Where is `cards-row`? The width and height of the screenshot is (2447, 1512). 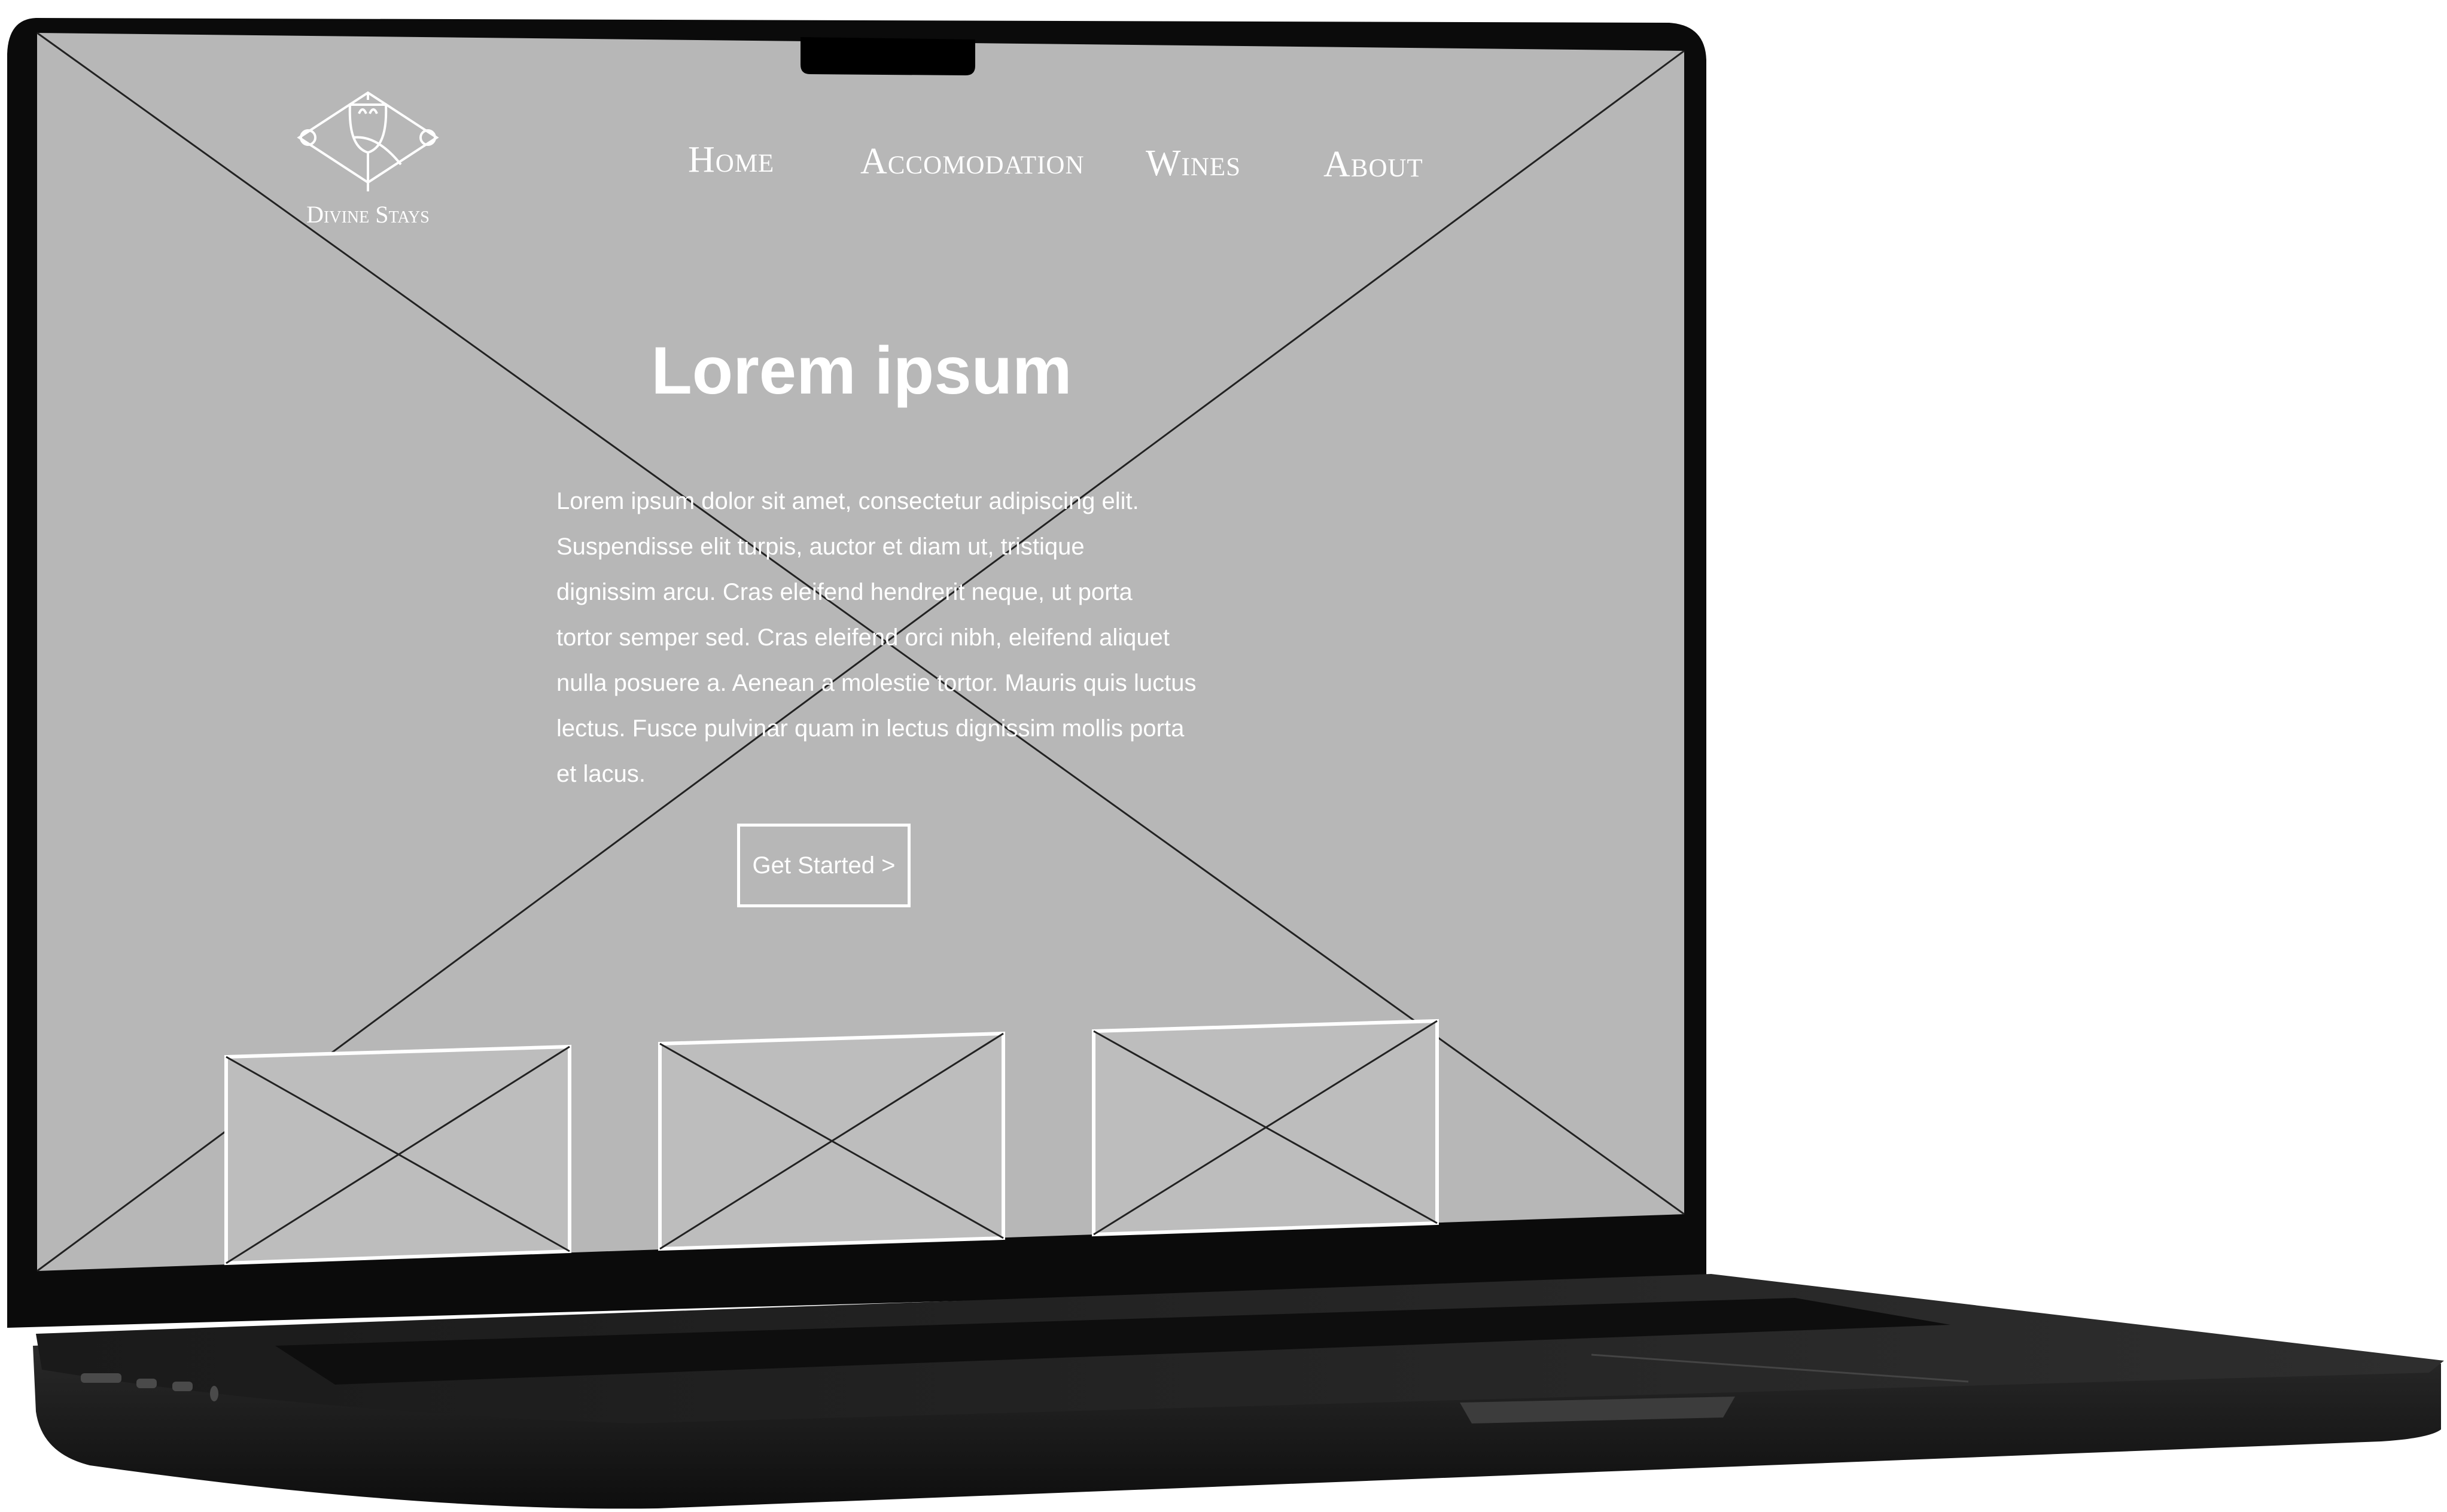 cards-row is located at coordinates (831, 1142).